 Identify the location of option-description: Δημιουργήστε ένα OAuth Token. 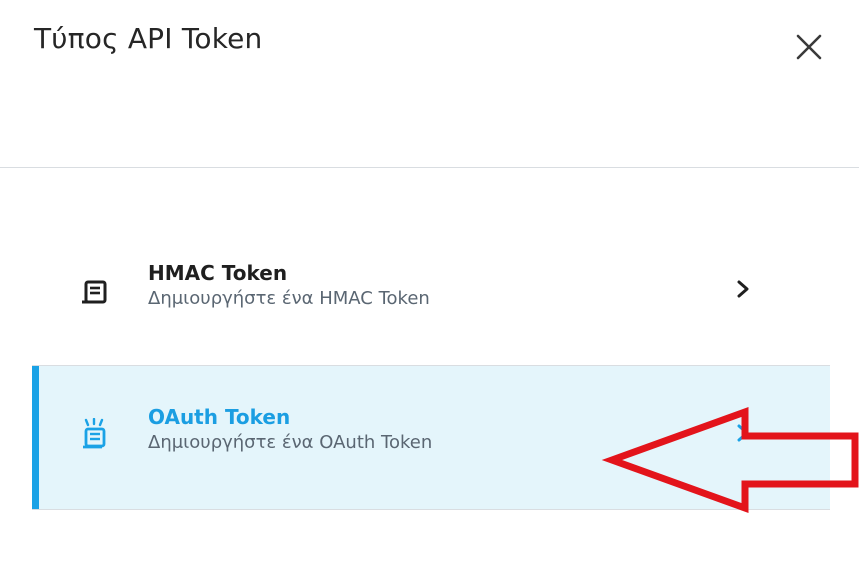
(290, 442).